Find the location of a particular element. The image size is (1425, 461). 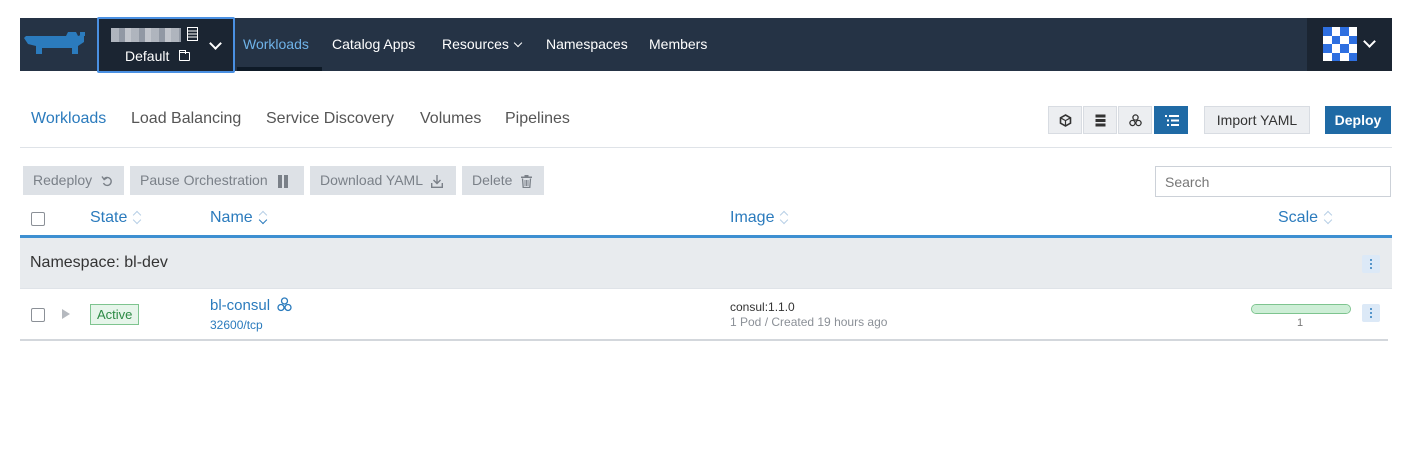

view-by-service-button is located at coordinates (1100, 120).